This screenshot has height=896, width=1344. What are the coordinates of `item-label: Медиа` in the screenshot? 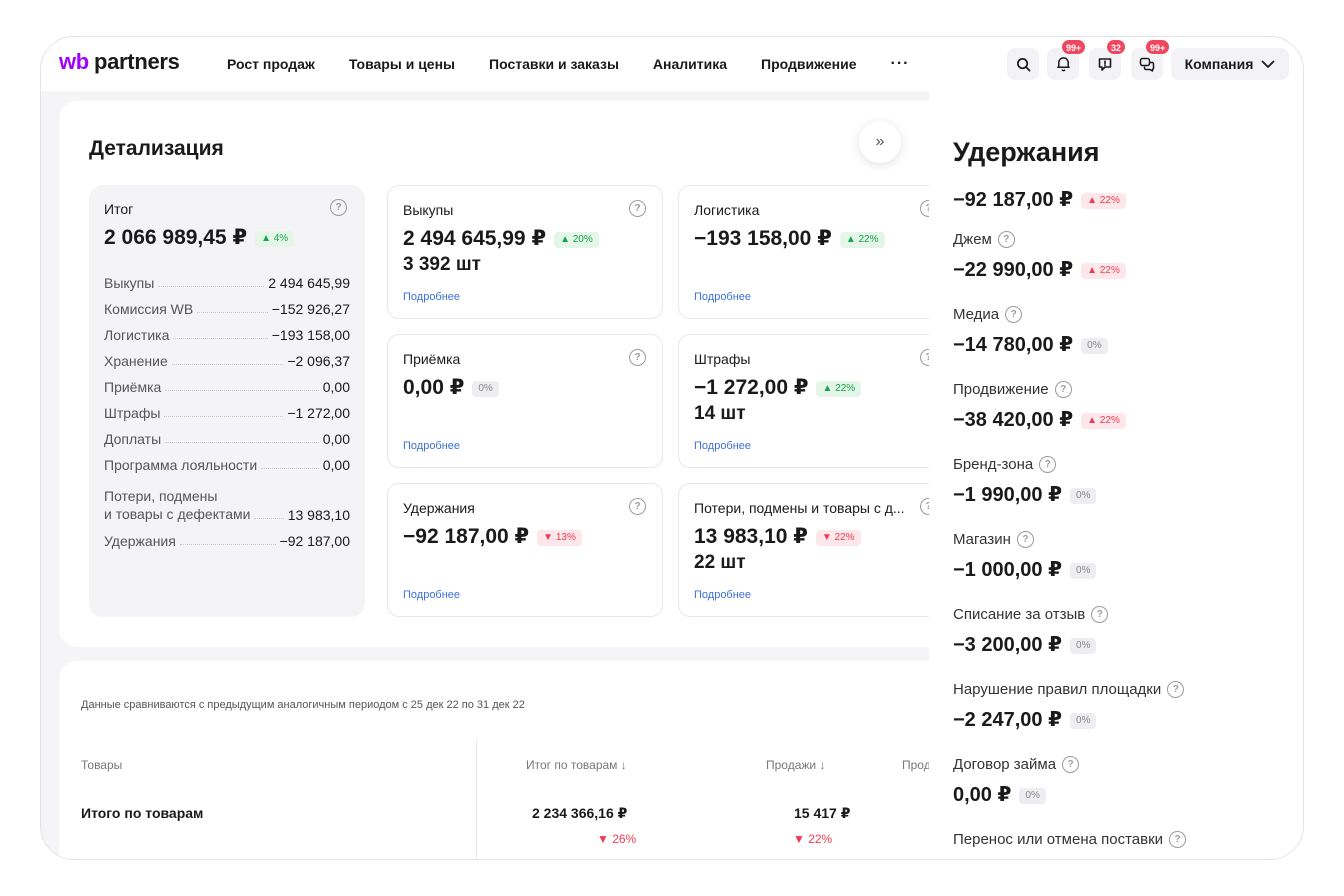 It's located at (976, 314).